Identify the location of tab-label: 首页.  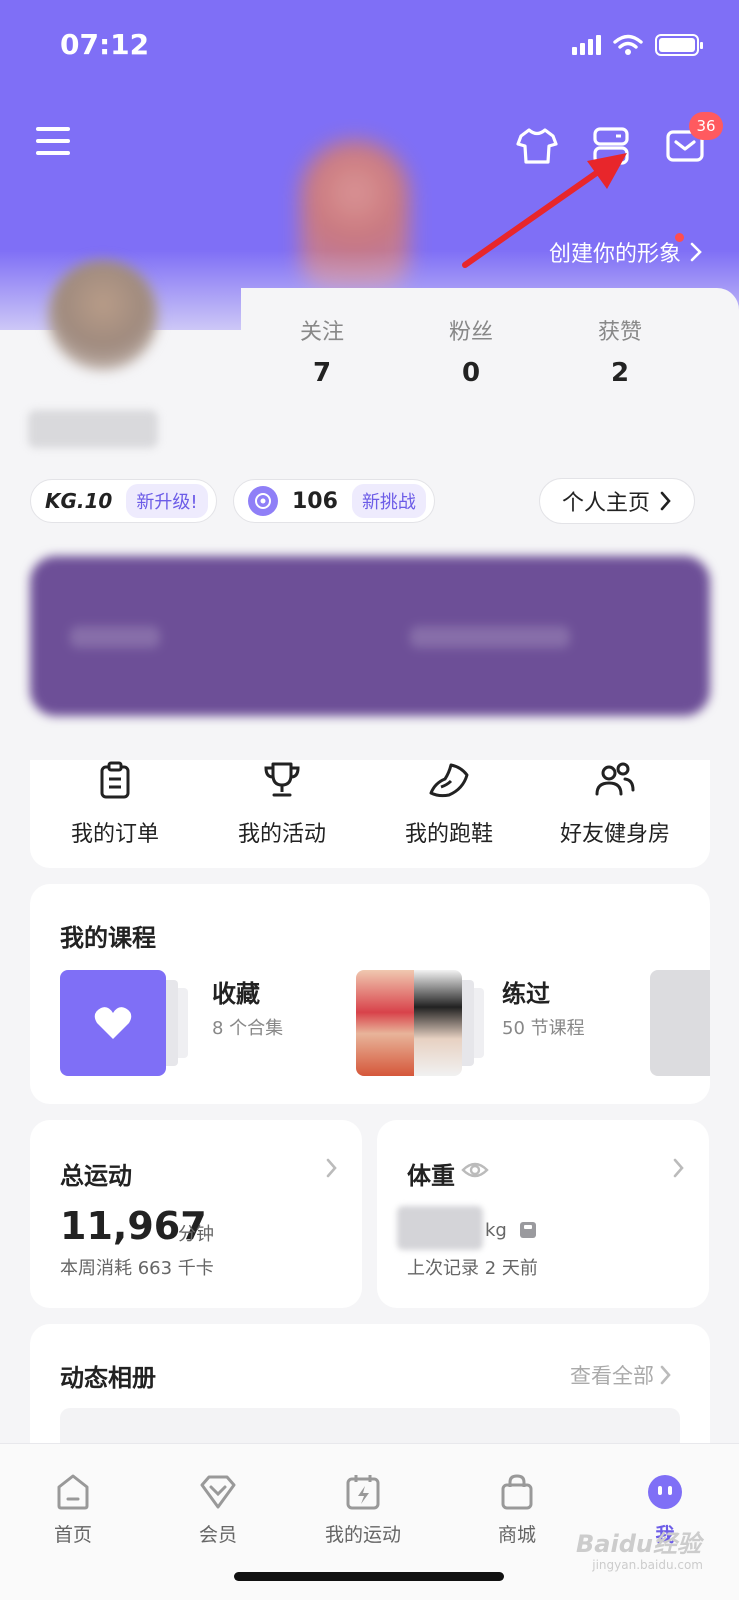
(72, 1535).